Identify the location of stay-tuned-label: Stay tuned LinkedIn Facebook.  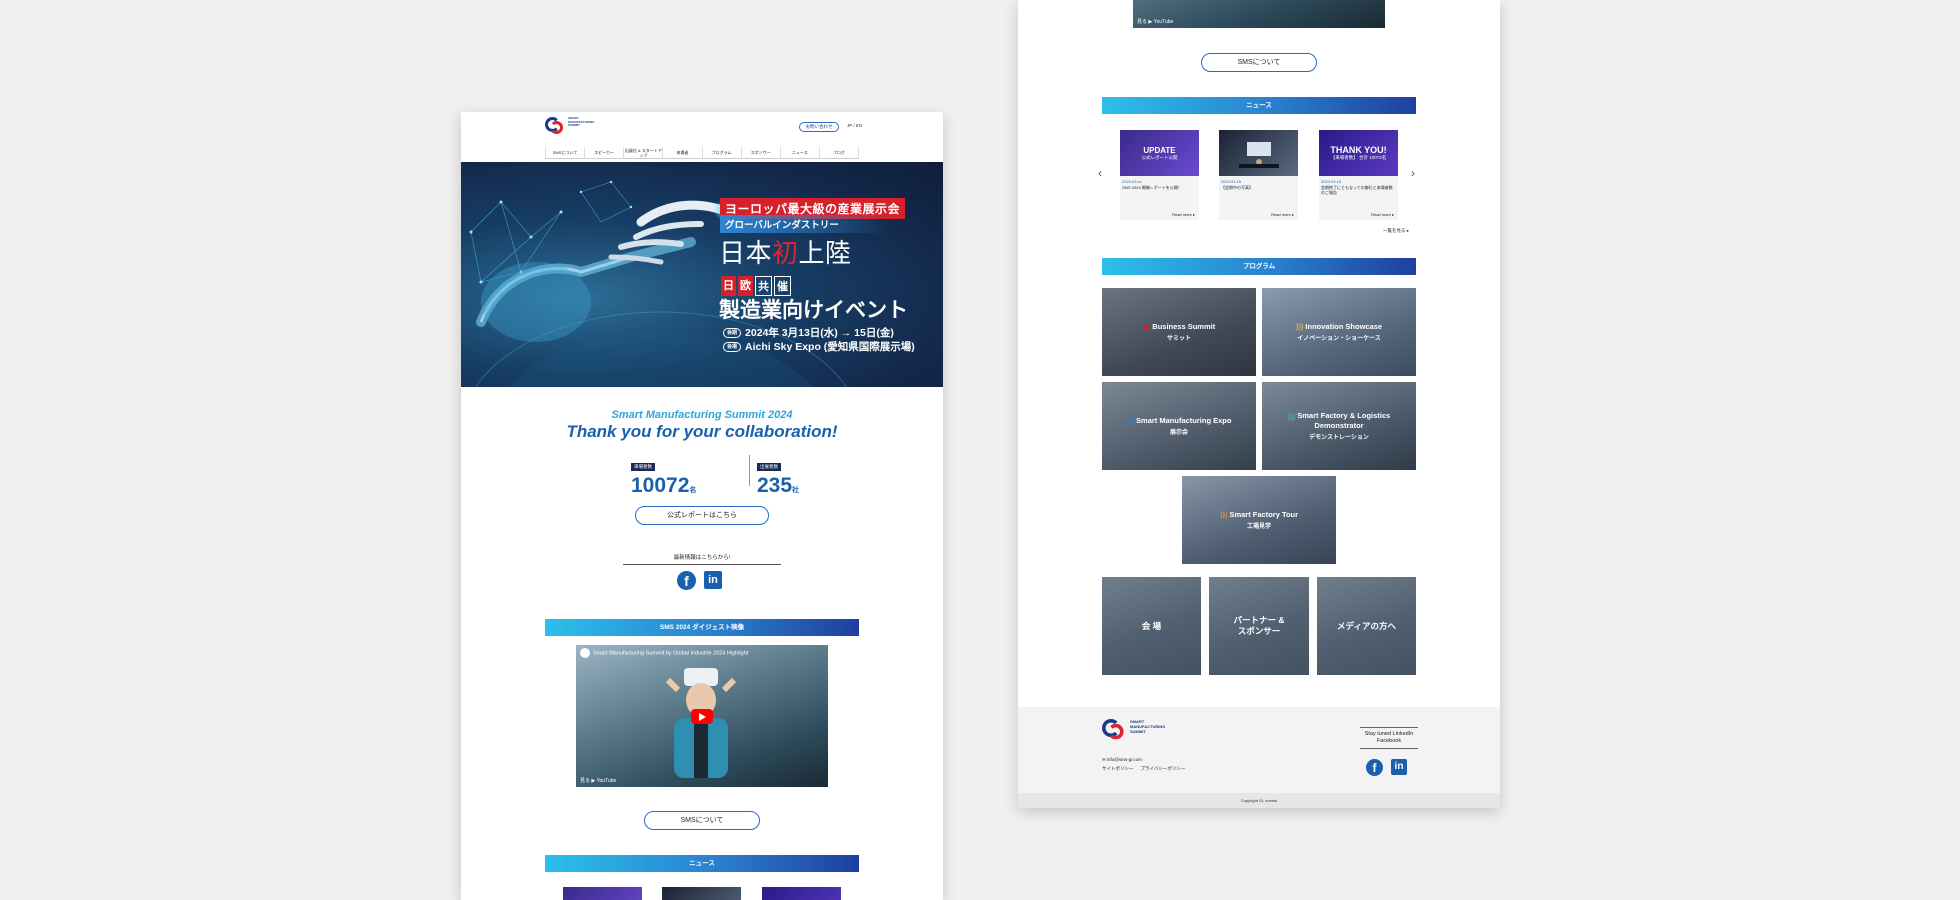
(1389, 738).